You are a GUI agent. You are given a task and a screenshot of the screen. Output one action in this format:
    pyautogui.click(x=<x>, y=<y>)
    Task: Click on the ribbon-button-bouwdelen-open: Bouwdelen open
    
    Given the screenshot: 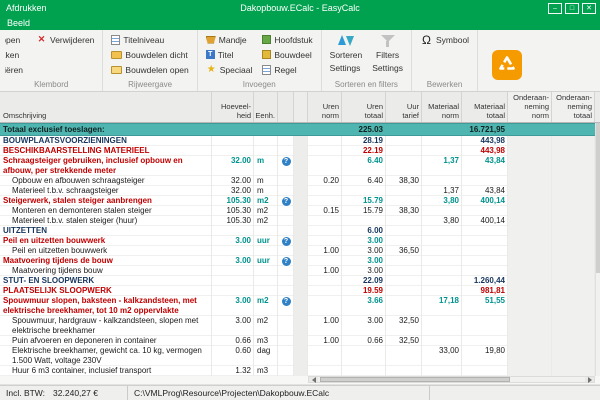 What is the action you would take?
    pyautogui.click(x=149, y=69)
    